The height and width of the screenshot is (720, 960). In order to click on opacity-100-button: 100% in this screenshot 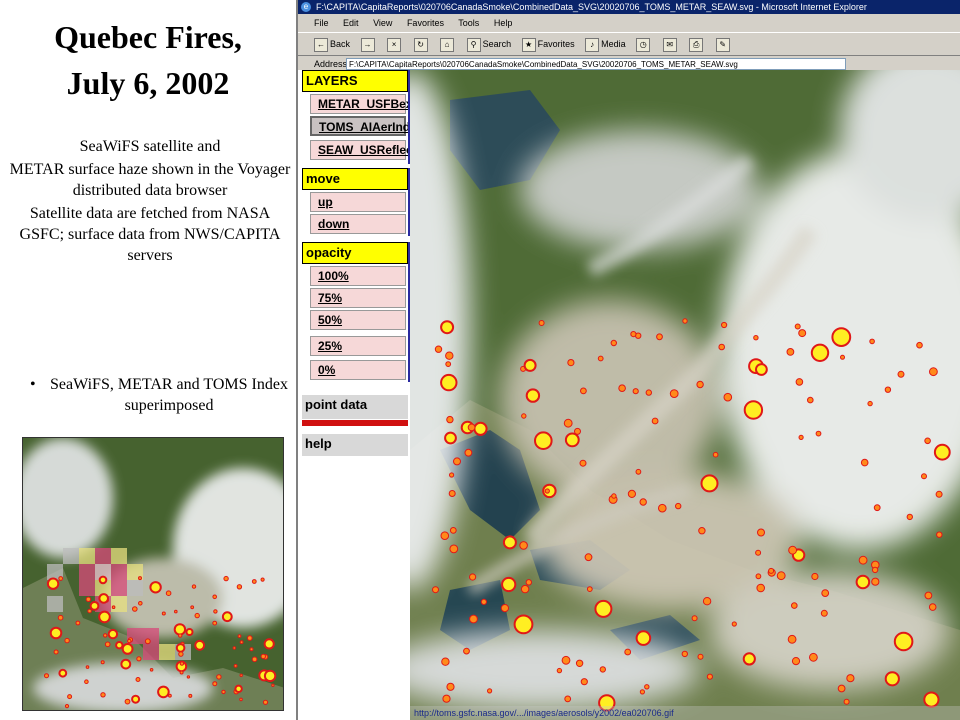, I will do `click(358, 276)`.